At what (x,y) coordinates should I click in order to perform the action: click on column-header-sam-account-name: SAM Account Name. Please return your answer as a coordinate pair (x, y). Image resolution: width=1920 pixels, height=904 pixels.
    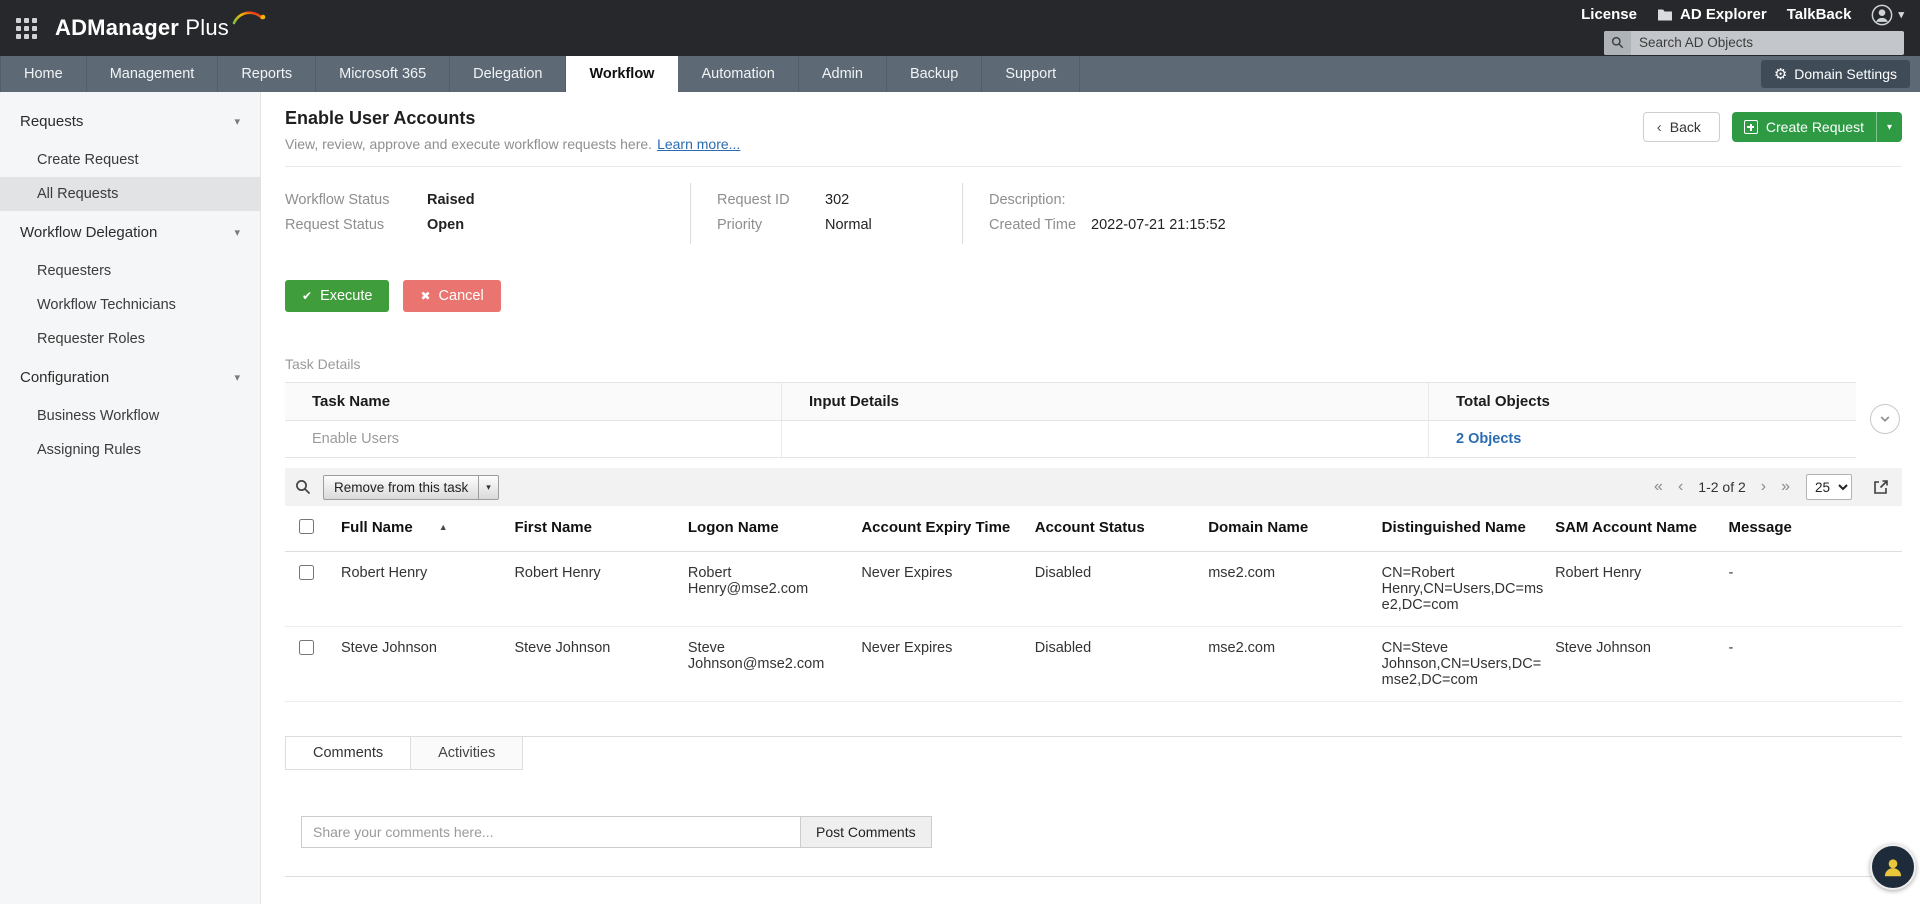
    Looking at the image, I should click on (1642, 529).